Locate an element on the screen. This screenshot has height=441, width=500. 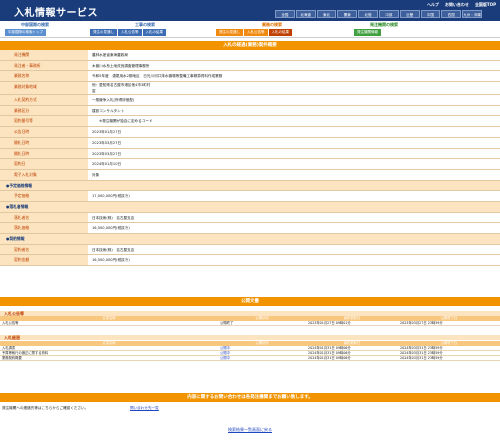
detail-value: 16,500,000円(税抜き) is located at coordinates (294, 260).